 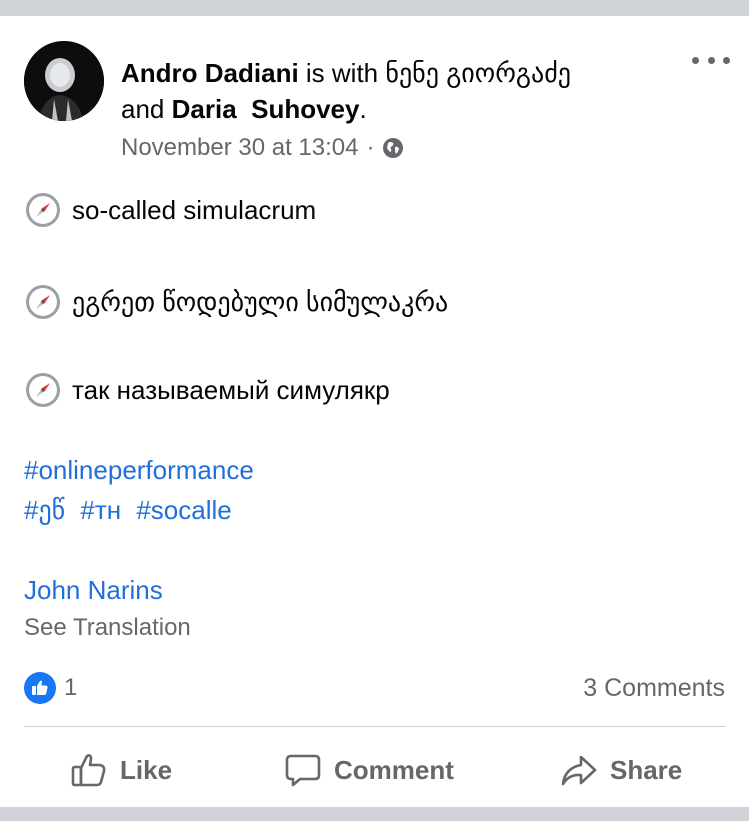 I want to click on hashtag-link: #тн, so click(x=100, y=510).